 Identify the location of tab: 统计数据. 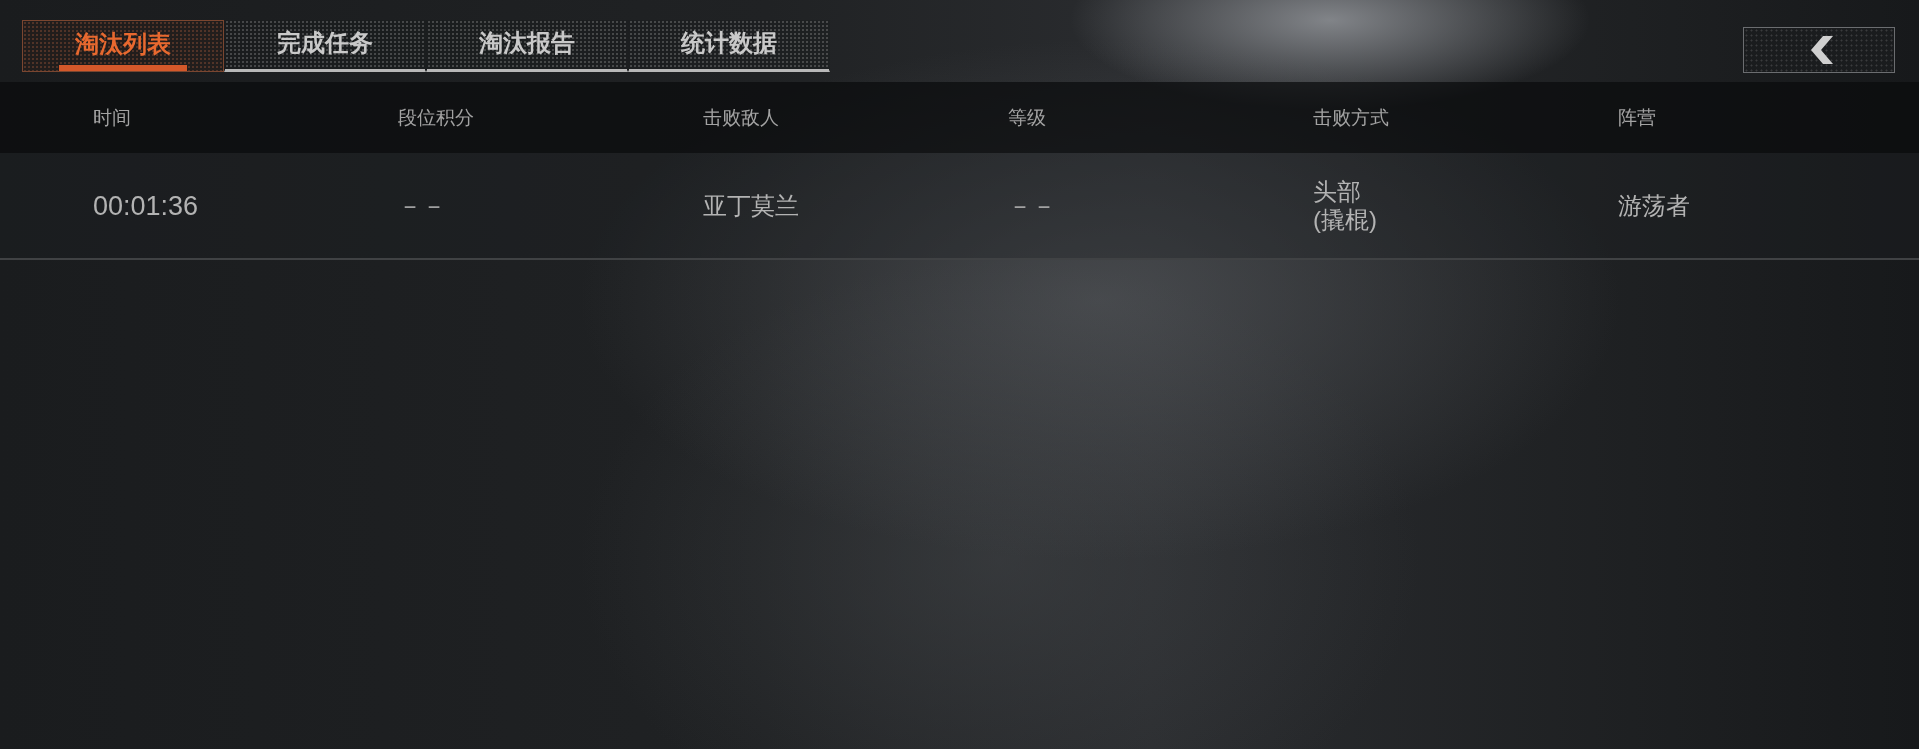
(729, 46).